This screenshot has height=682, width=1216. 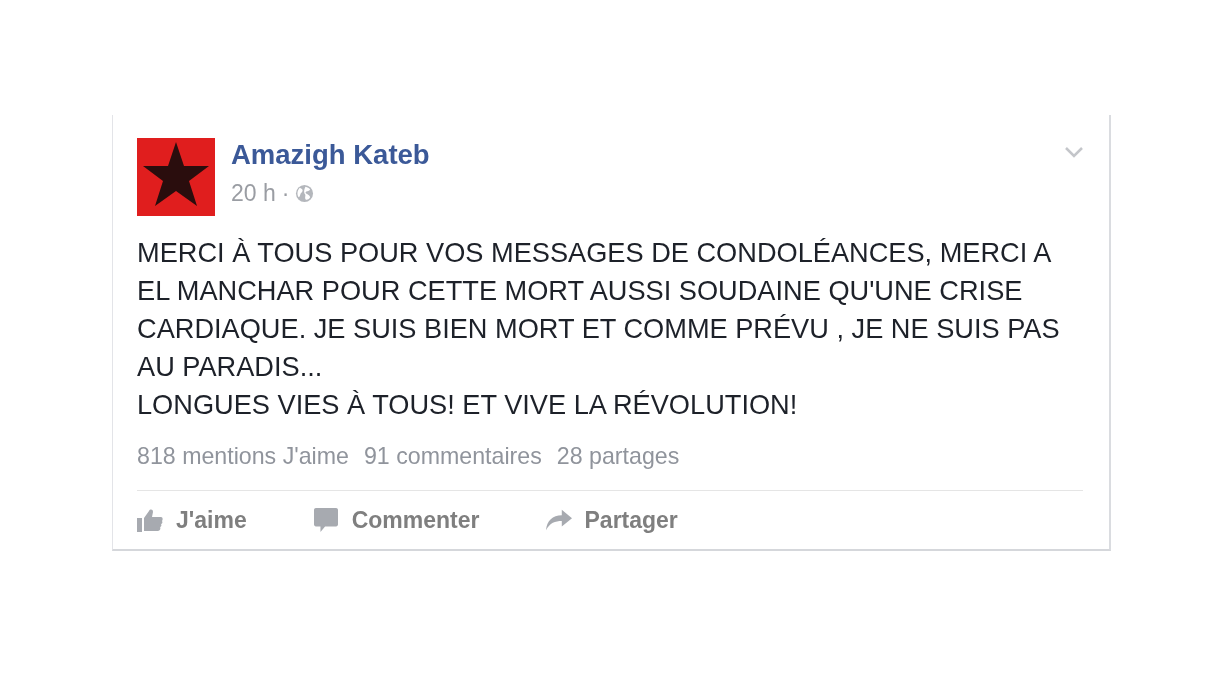 I want to click on action-button: J'aime, so click(x=192, y=520).